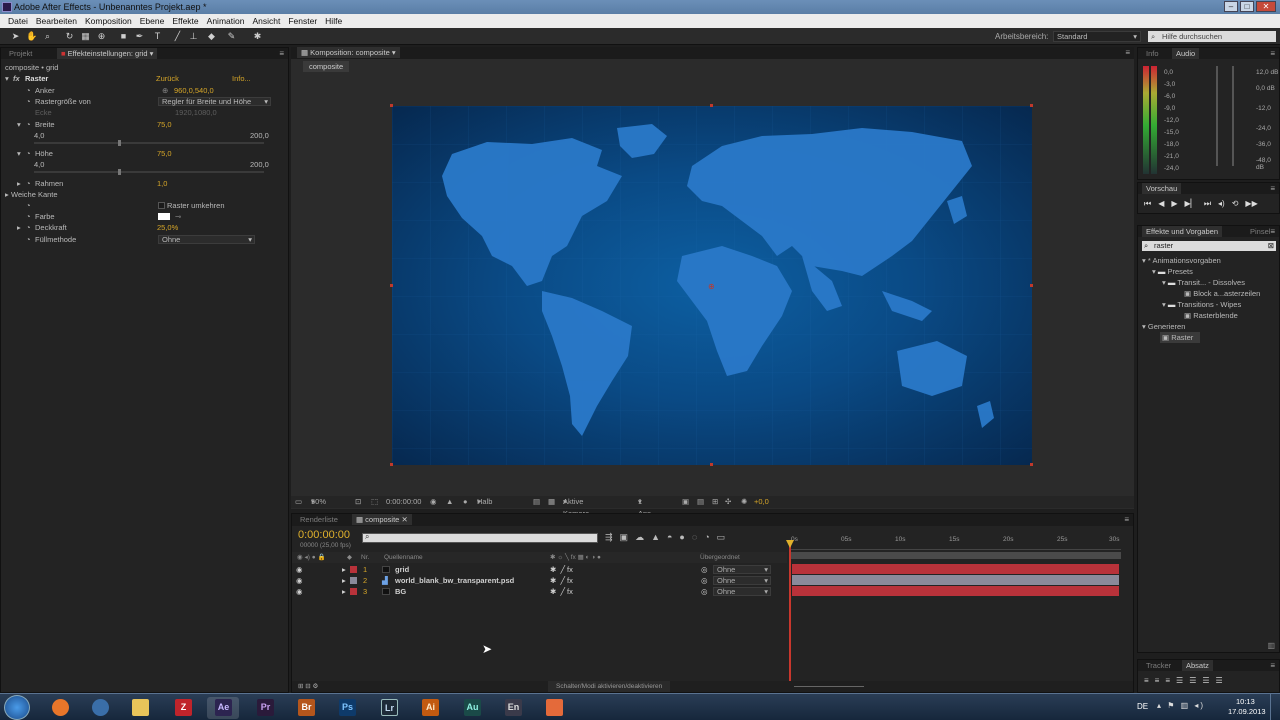 The height and width of the screenshot is (720, 1280). Describe the element at coordinates (1182, 231) in the screenshot. I see `tab-effects-presets: Effekte und Vorgaben` at that location.